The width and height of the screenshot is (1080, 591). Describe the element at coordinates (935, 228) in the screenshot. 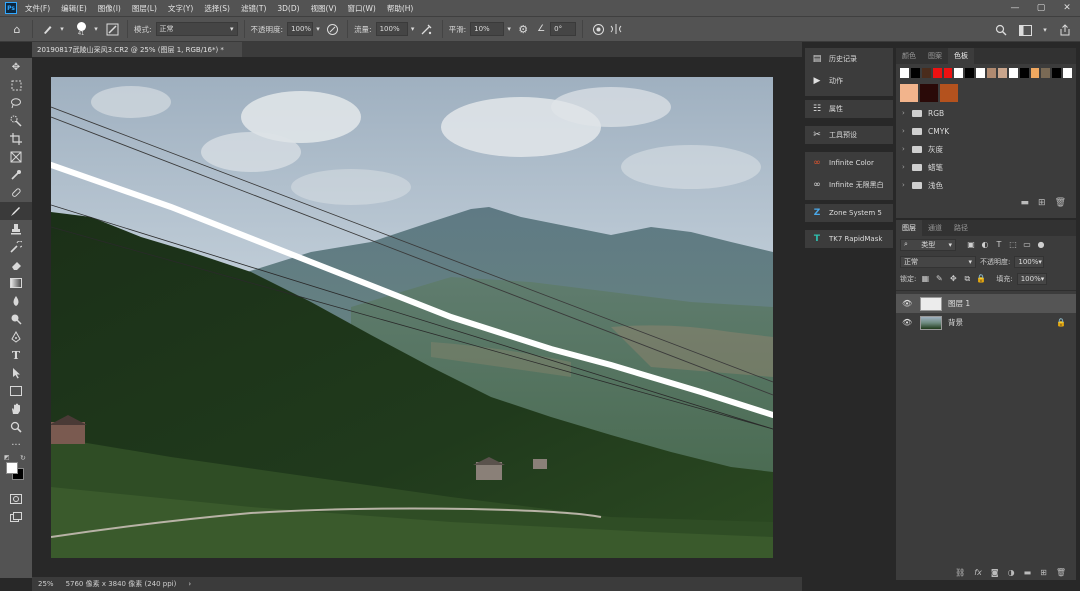

I see `tab-channels: 通道` at that location.